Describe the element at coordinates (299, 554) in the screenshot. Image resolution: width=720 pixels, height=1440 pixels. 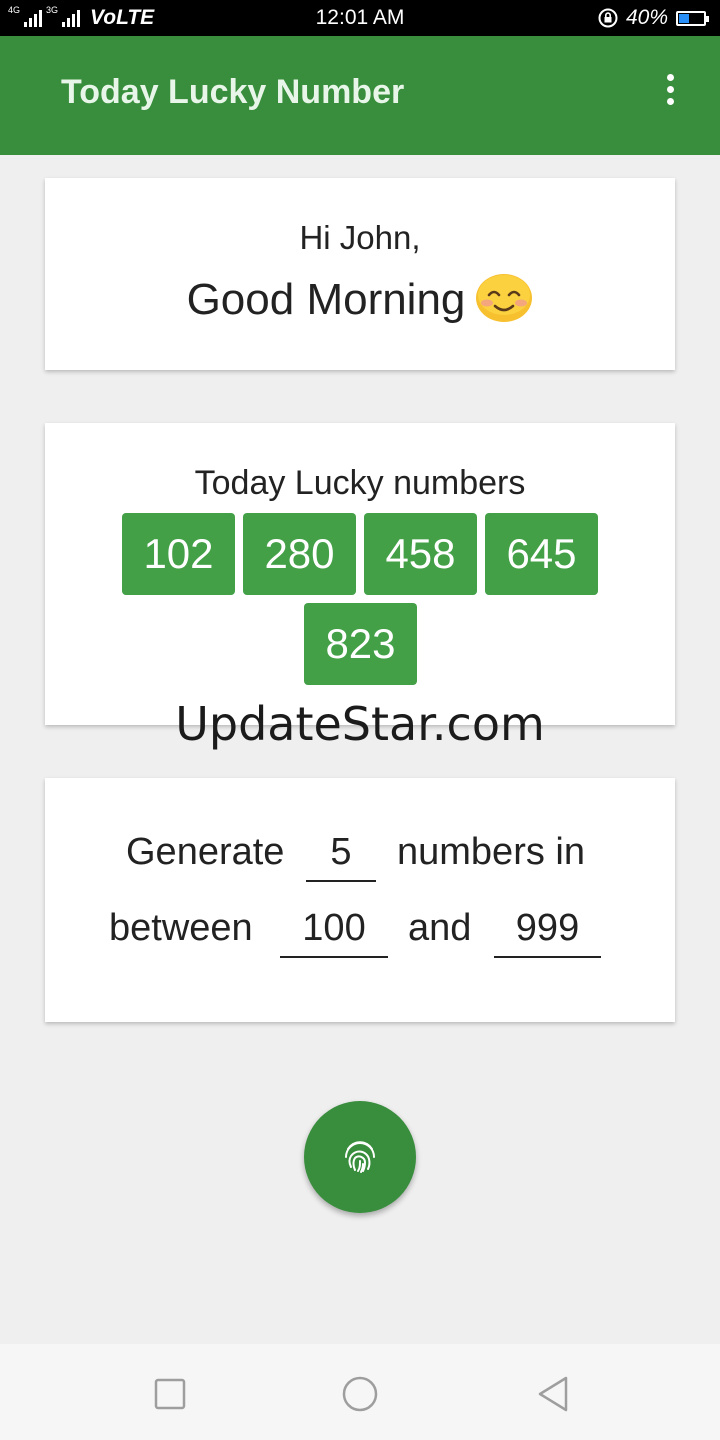
I see `lucky-number-chip: 280` at that location.